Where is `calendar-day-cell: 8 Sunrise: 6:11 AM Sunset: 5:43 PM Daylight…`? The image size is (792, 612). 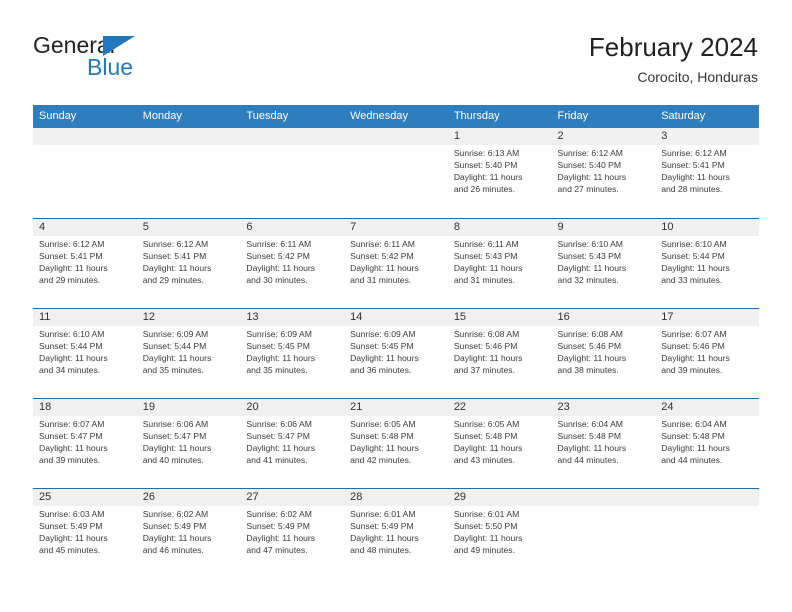 calendar-day-cell: 8 Sunrise: 6:11 AM Sunset: 5:43 PM Daylight… is located at coordinates (499, 263).